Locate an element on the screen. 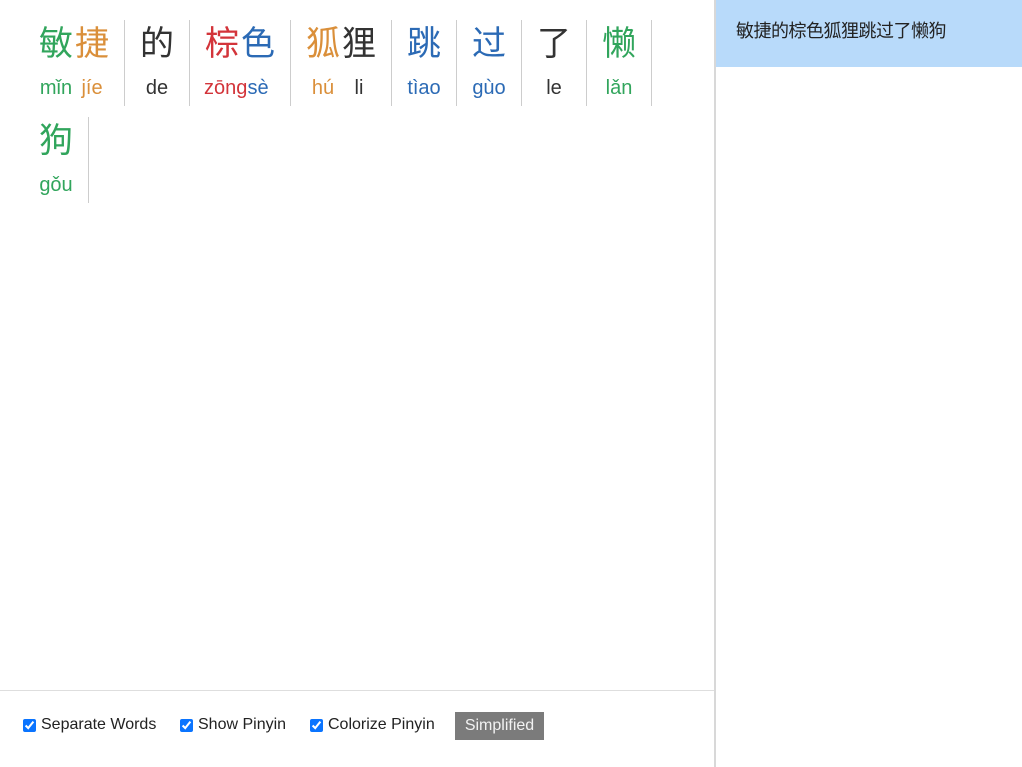 This screenshot has width=1022, height=767. hanzi-character: 棕 is located at coordinates (222, 44).